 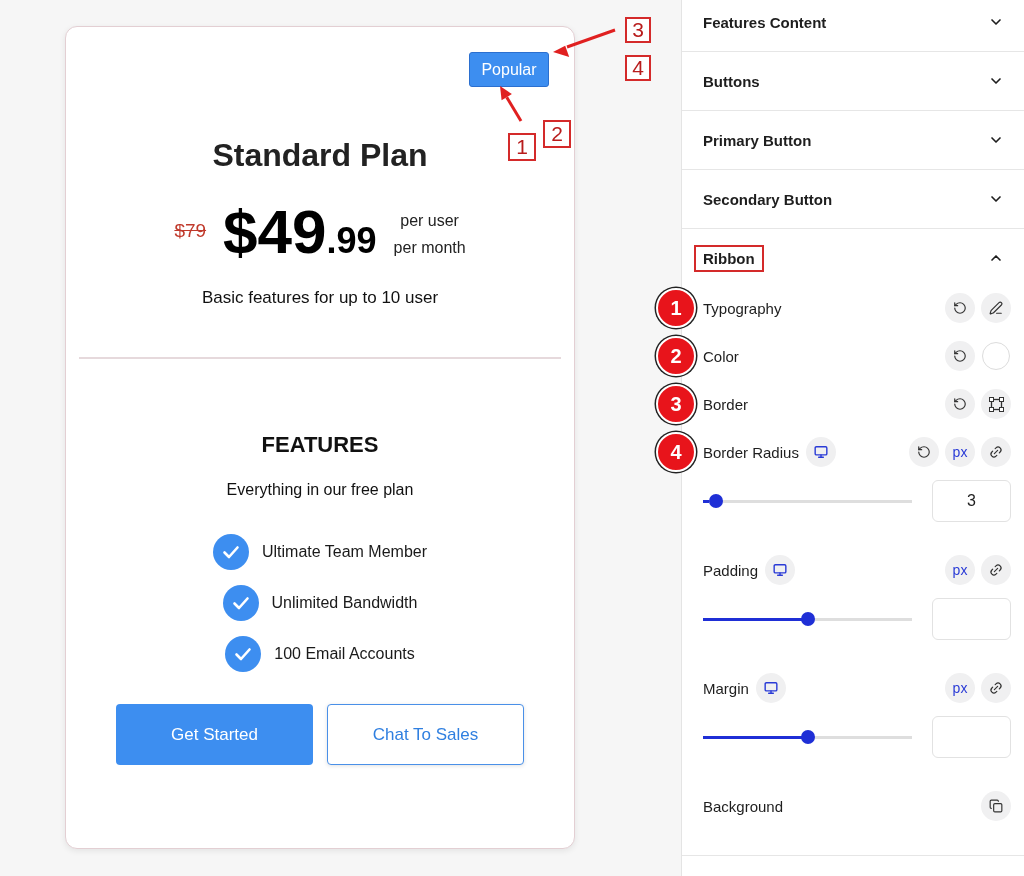 I want to click on background-button, so click(x=996, y=806).